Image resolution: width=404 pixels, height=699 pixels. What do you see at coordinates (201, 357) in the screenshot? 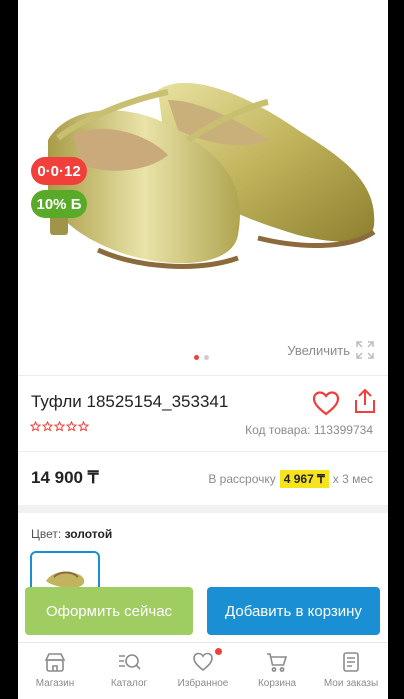
I see `carousel-indicator` at bounding box center [201, 357].